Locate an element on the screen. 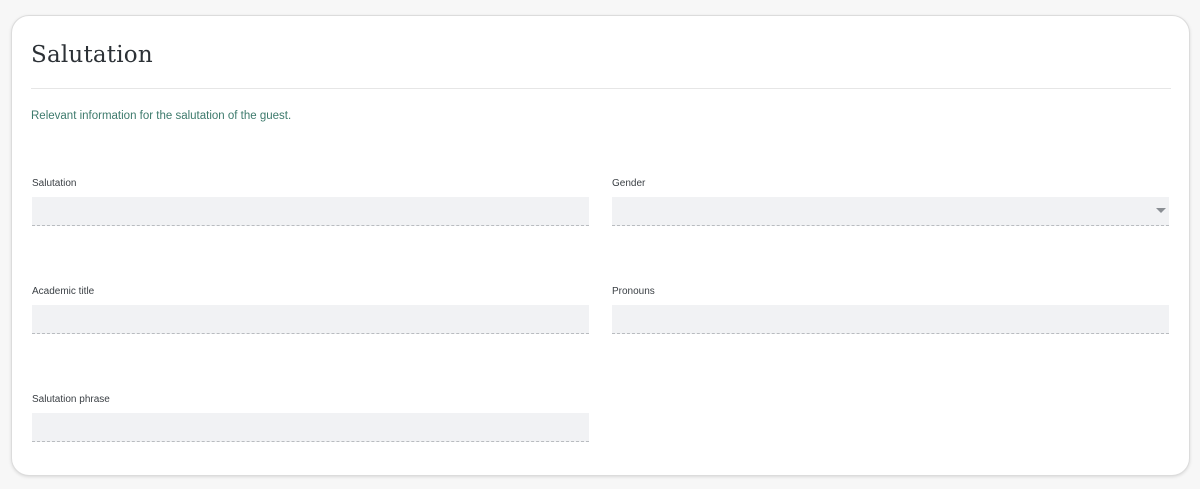  salutation-field: Salutation is located at coordinates (310, 202).